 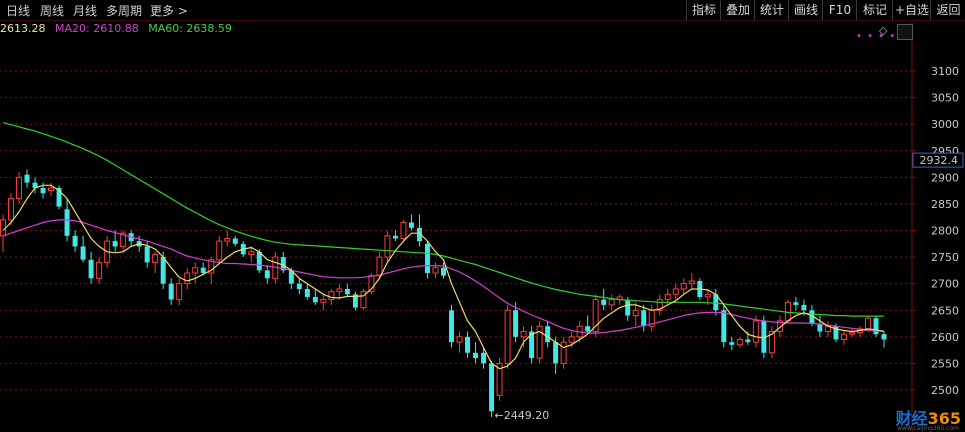 What do you see at coordinates (874, 10) in the screenshot?
I see `mark-button: 标记` at bounding box center [874, 10].